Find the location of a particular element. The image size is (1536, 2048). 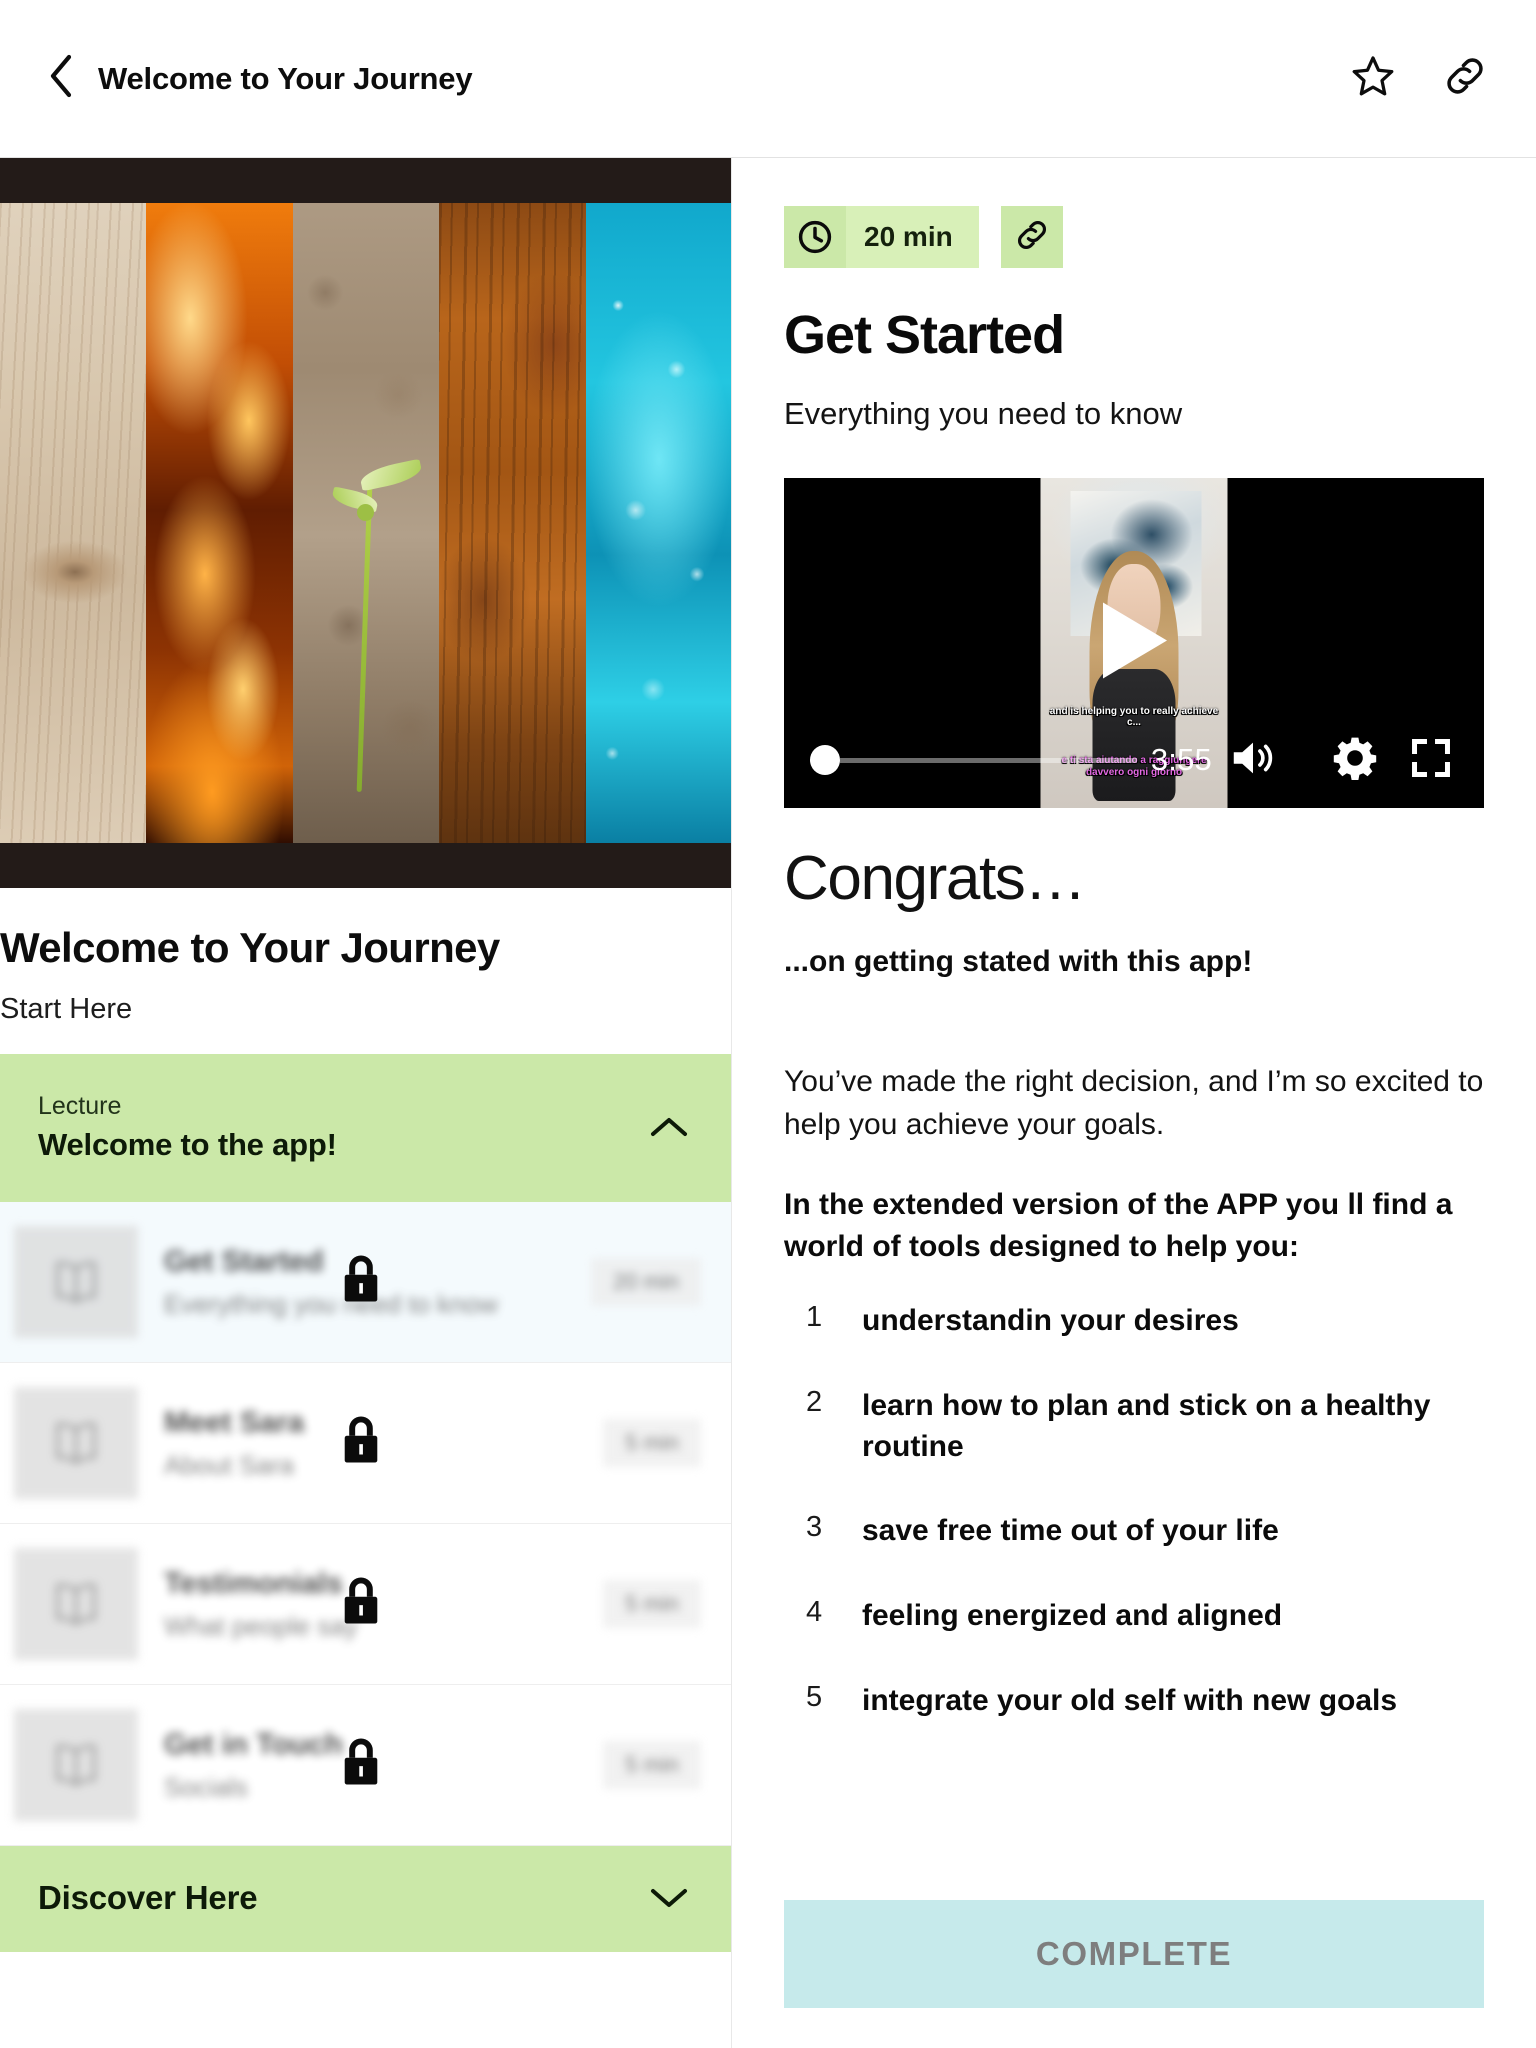

progress-track is located at coordinates (988, 760).